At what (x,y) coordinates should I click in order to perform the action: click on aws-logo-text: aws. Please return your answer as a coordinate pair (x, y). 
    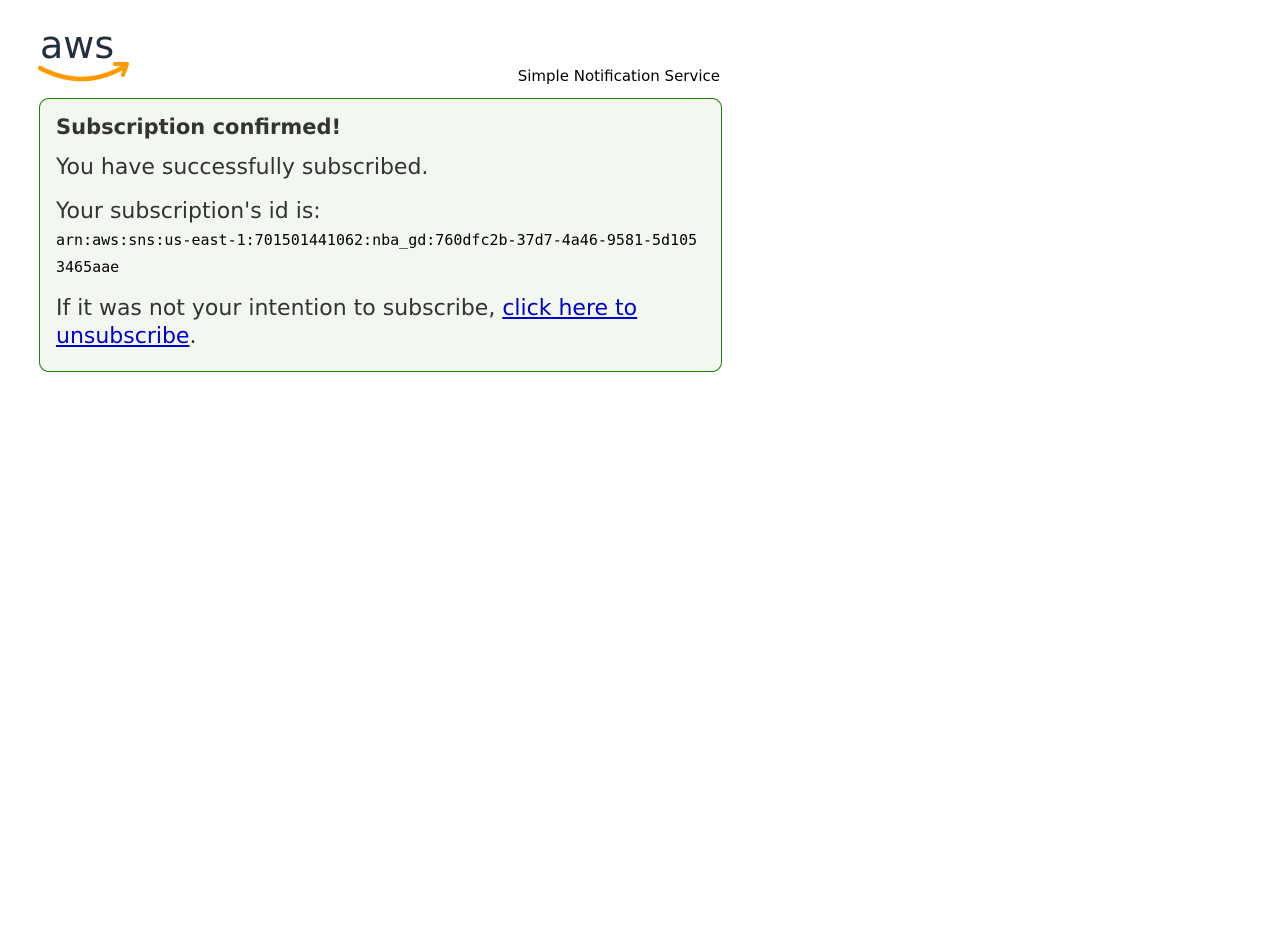
    Looking at the image, I should click on (77, 46).